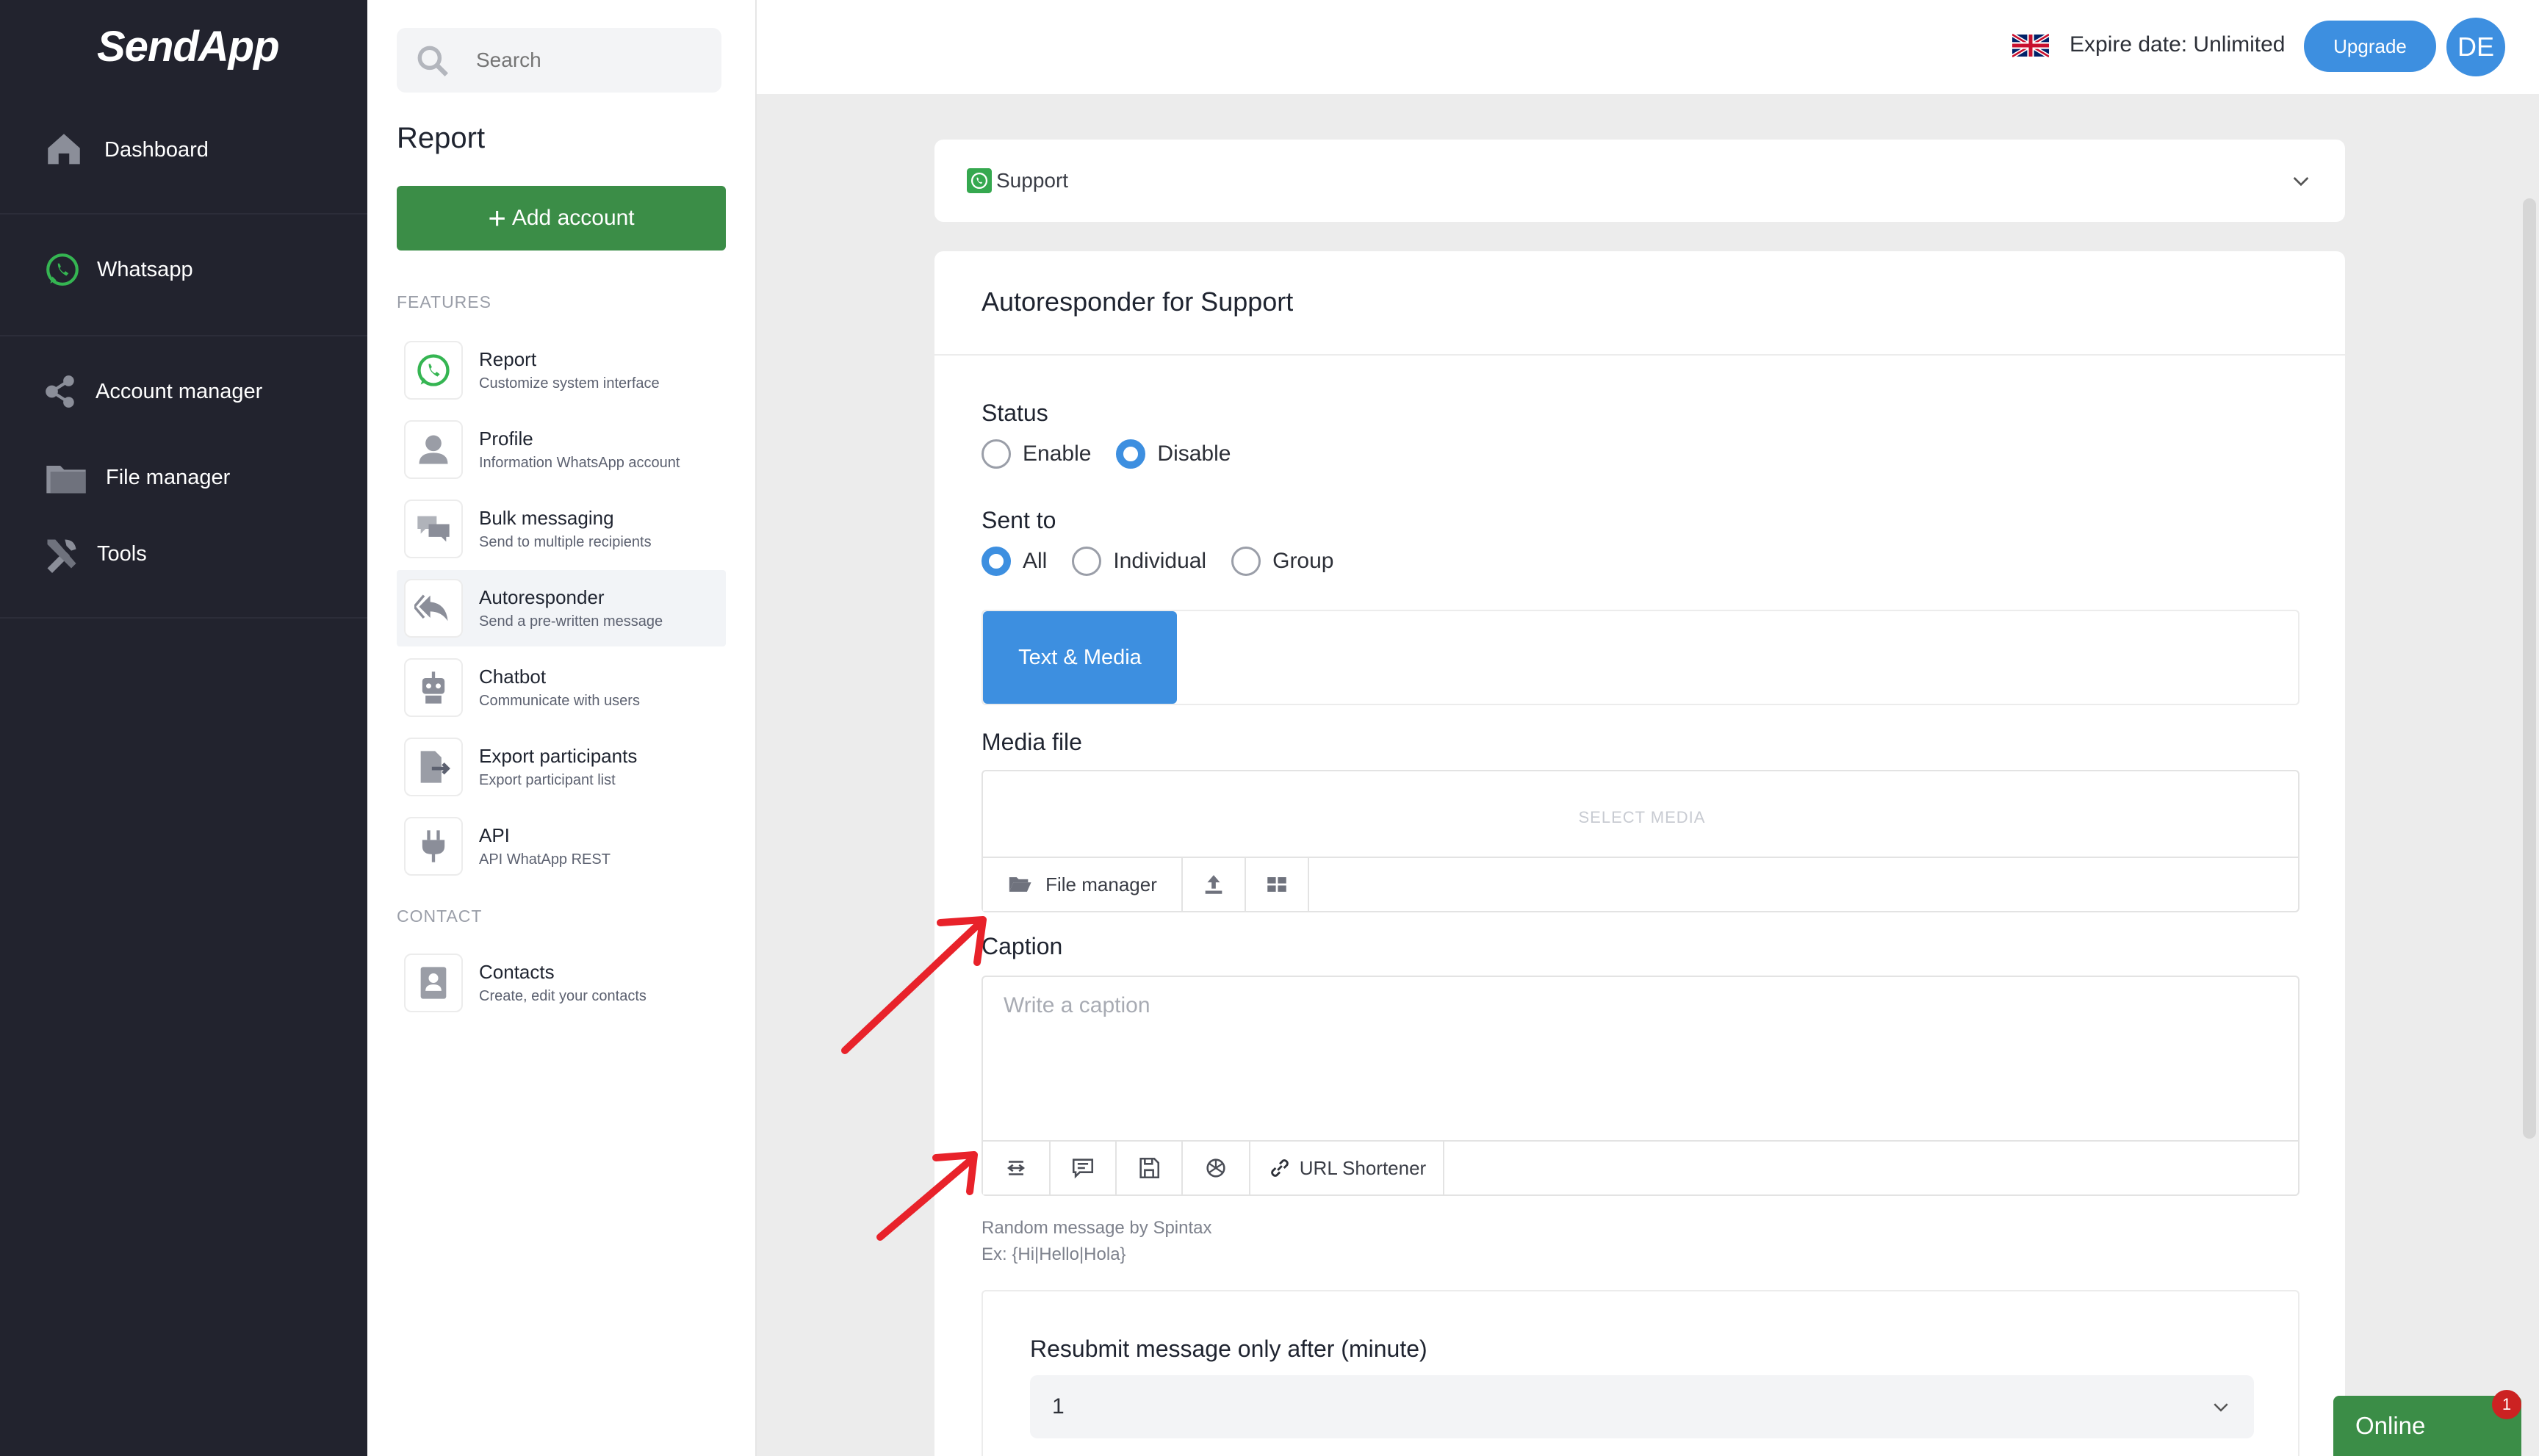  I want to click on feature-desc: Information WhatsApp account, so click(579, 463).